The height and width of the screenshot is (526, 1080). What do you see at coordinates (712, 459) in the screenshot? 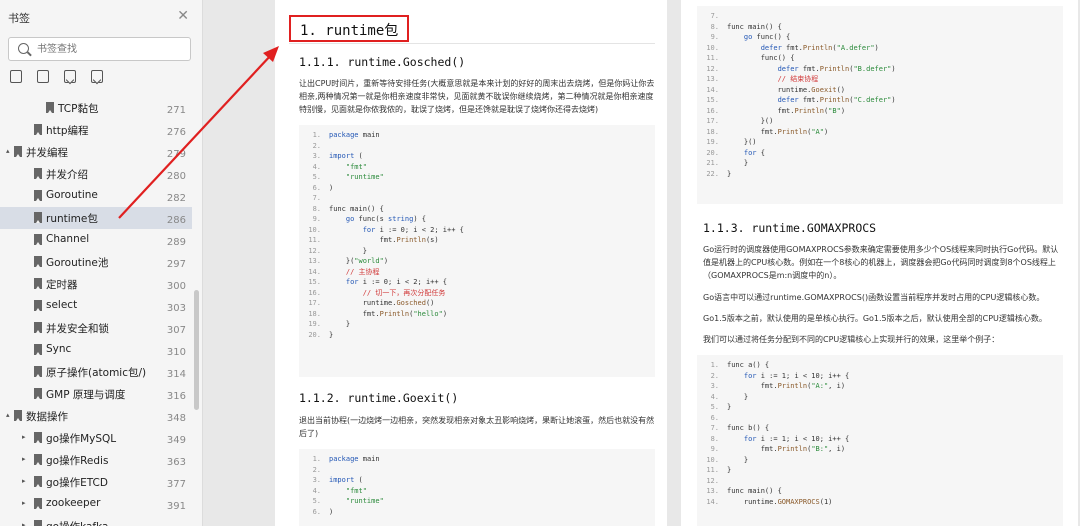
I see `line-number: 10.` at bounding box center [712, 459].